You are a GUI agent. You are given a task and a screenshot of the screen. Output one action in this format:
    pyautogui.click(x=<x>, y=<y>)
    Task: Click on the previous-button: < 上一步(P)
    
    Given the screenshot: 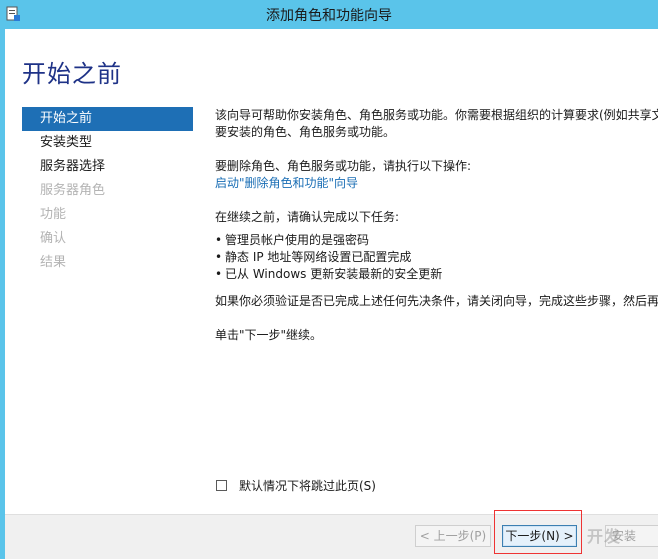 What is the action you would take?
    pyautogui.click(x=453, y=536)
    